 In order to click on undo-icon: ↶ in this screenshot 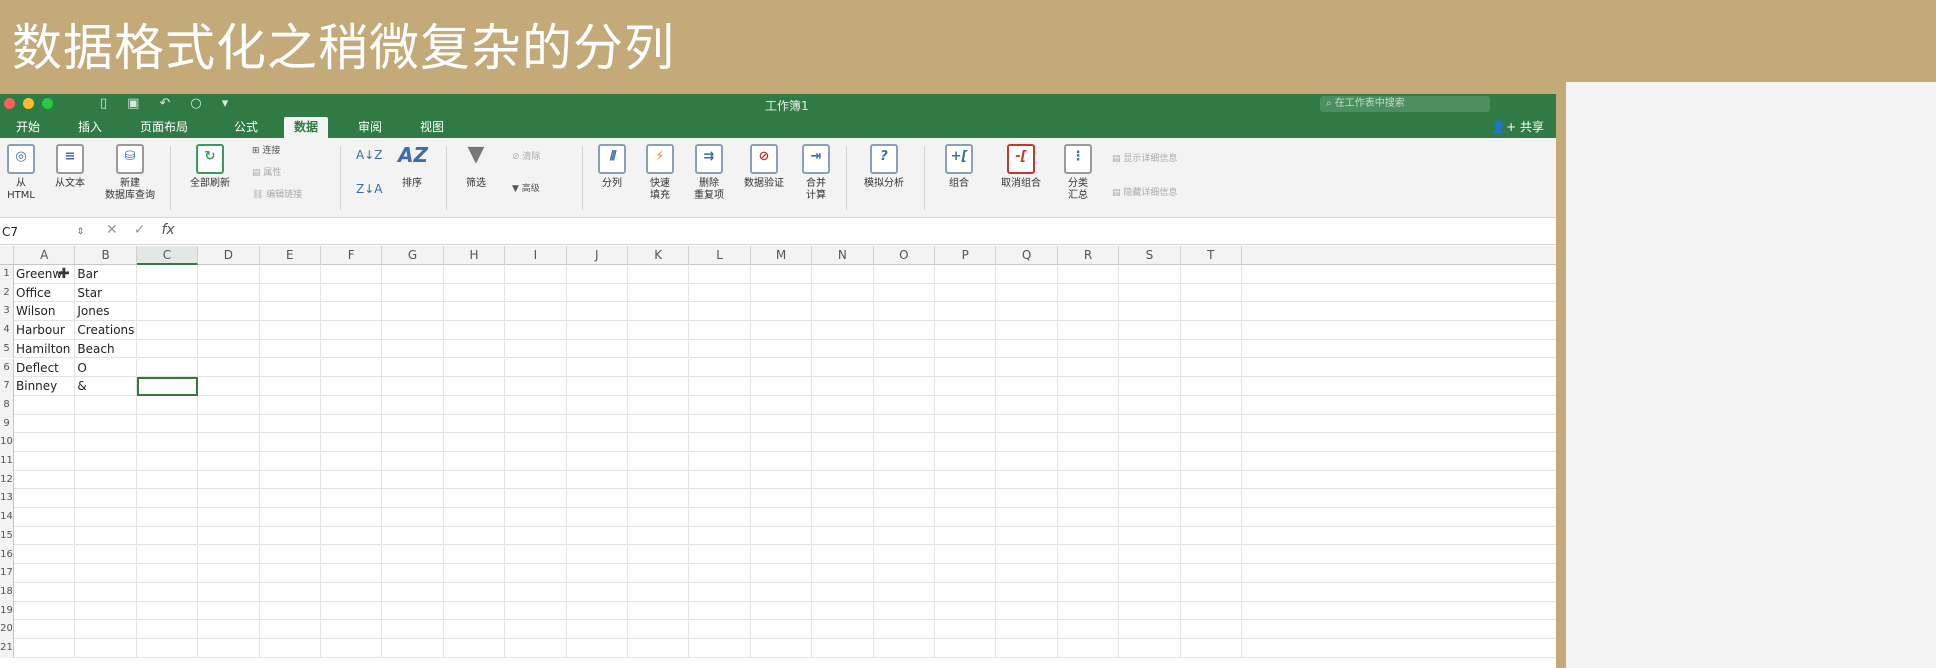, I will do `click(164, 103)`.